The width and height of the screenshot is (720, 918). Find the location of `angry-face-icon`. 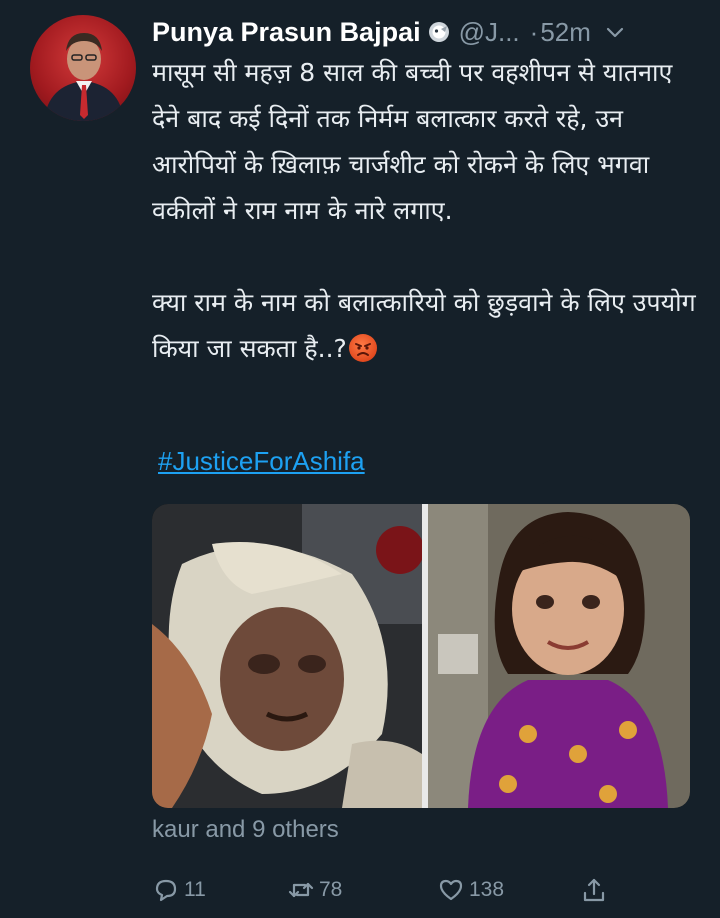

angry-face-icon is located at coordinates (362, 348).